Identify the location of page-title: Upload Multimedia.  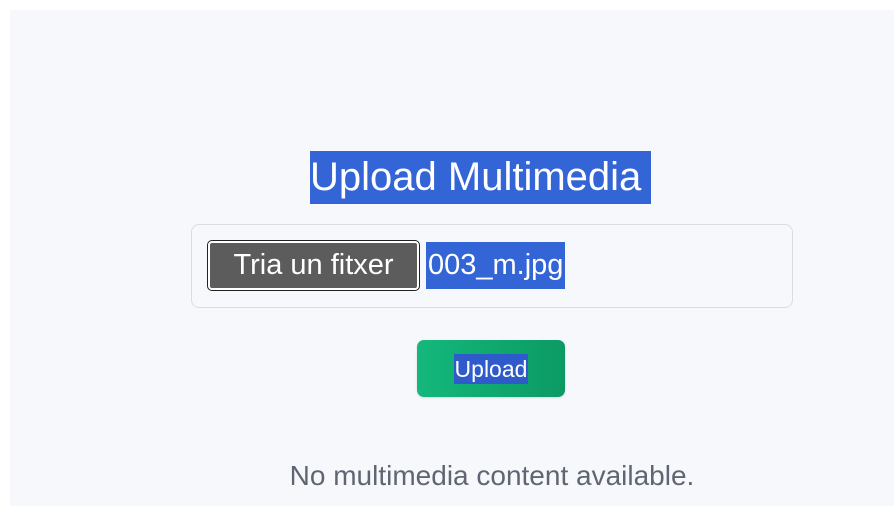
(481, 177).